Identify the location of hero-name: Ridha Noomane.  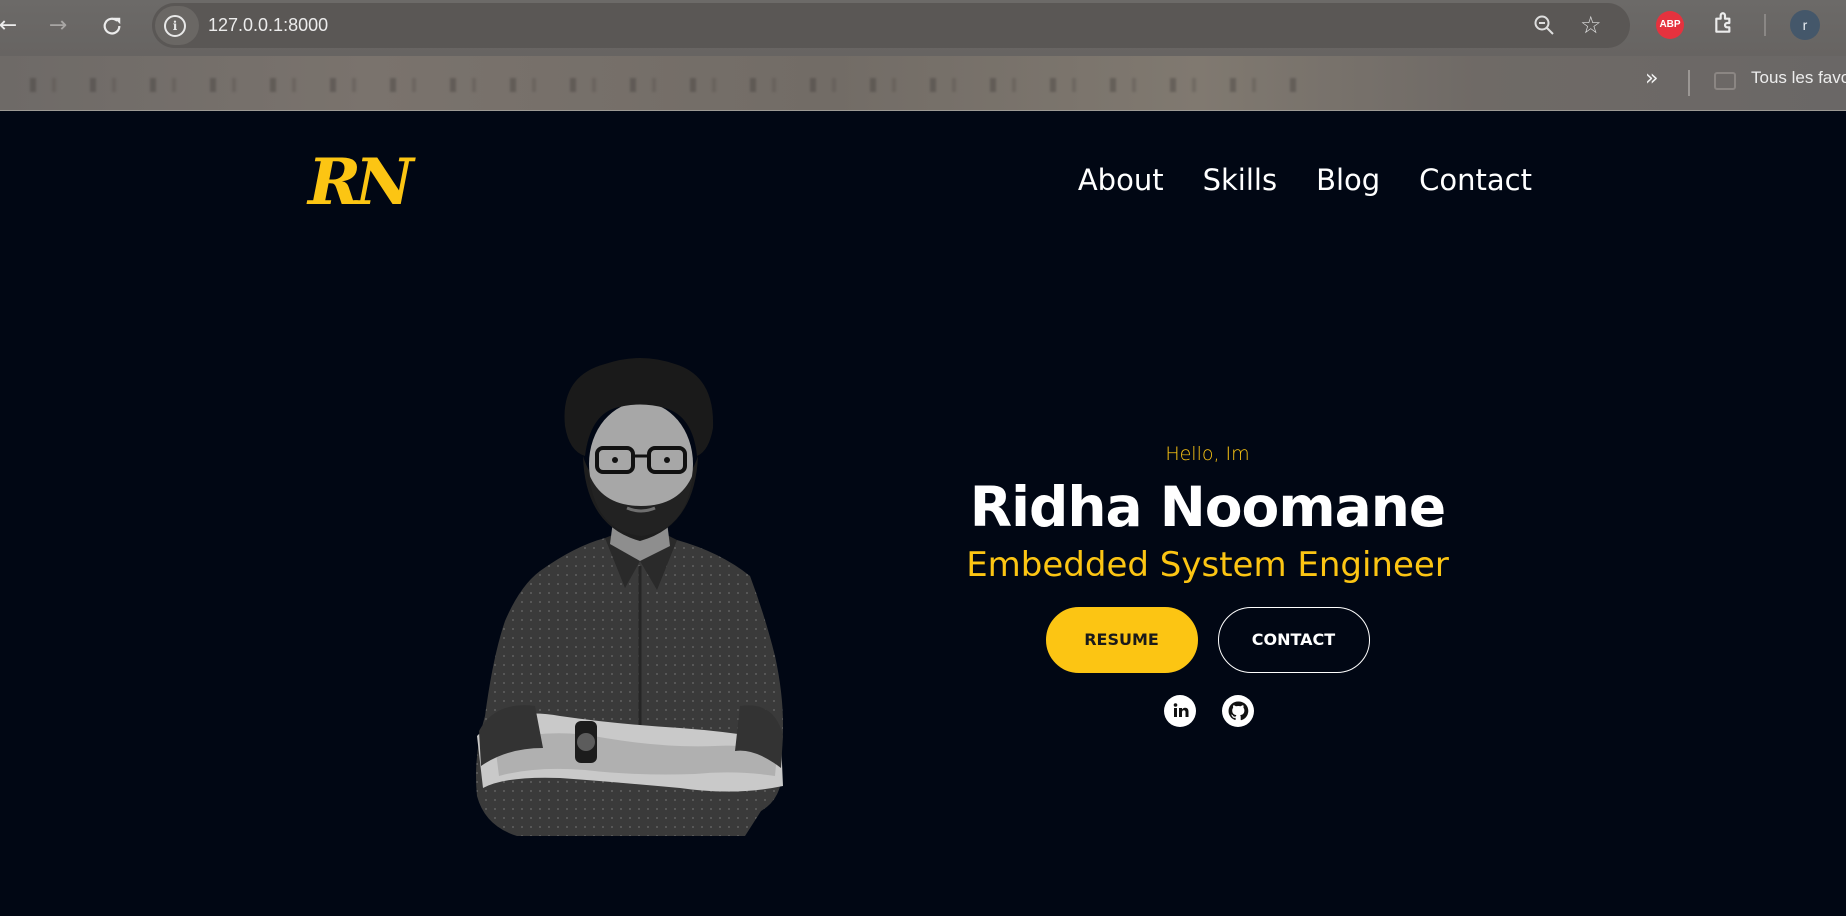
(1207, 507).